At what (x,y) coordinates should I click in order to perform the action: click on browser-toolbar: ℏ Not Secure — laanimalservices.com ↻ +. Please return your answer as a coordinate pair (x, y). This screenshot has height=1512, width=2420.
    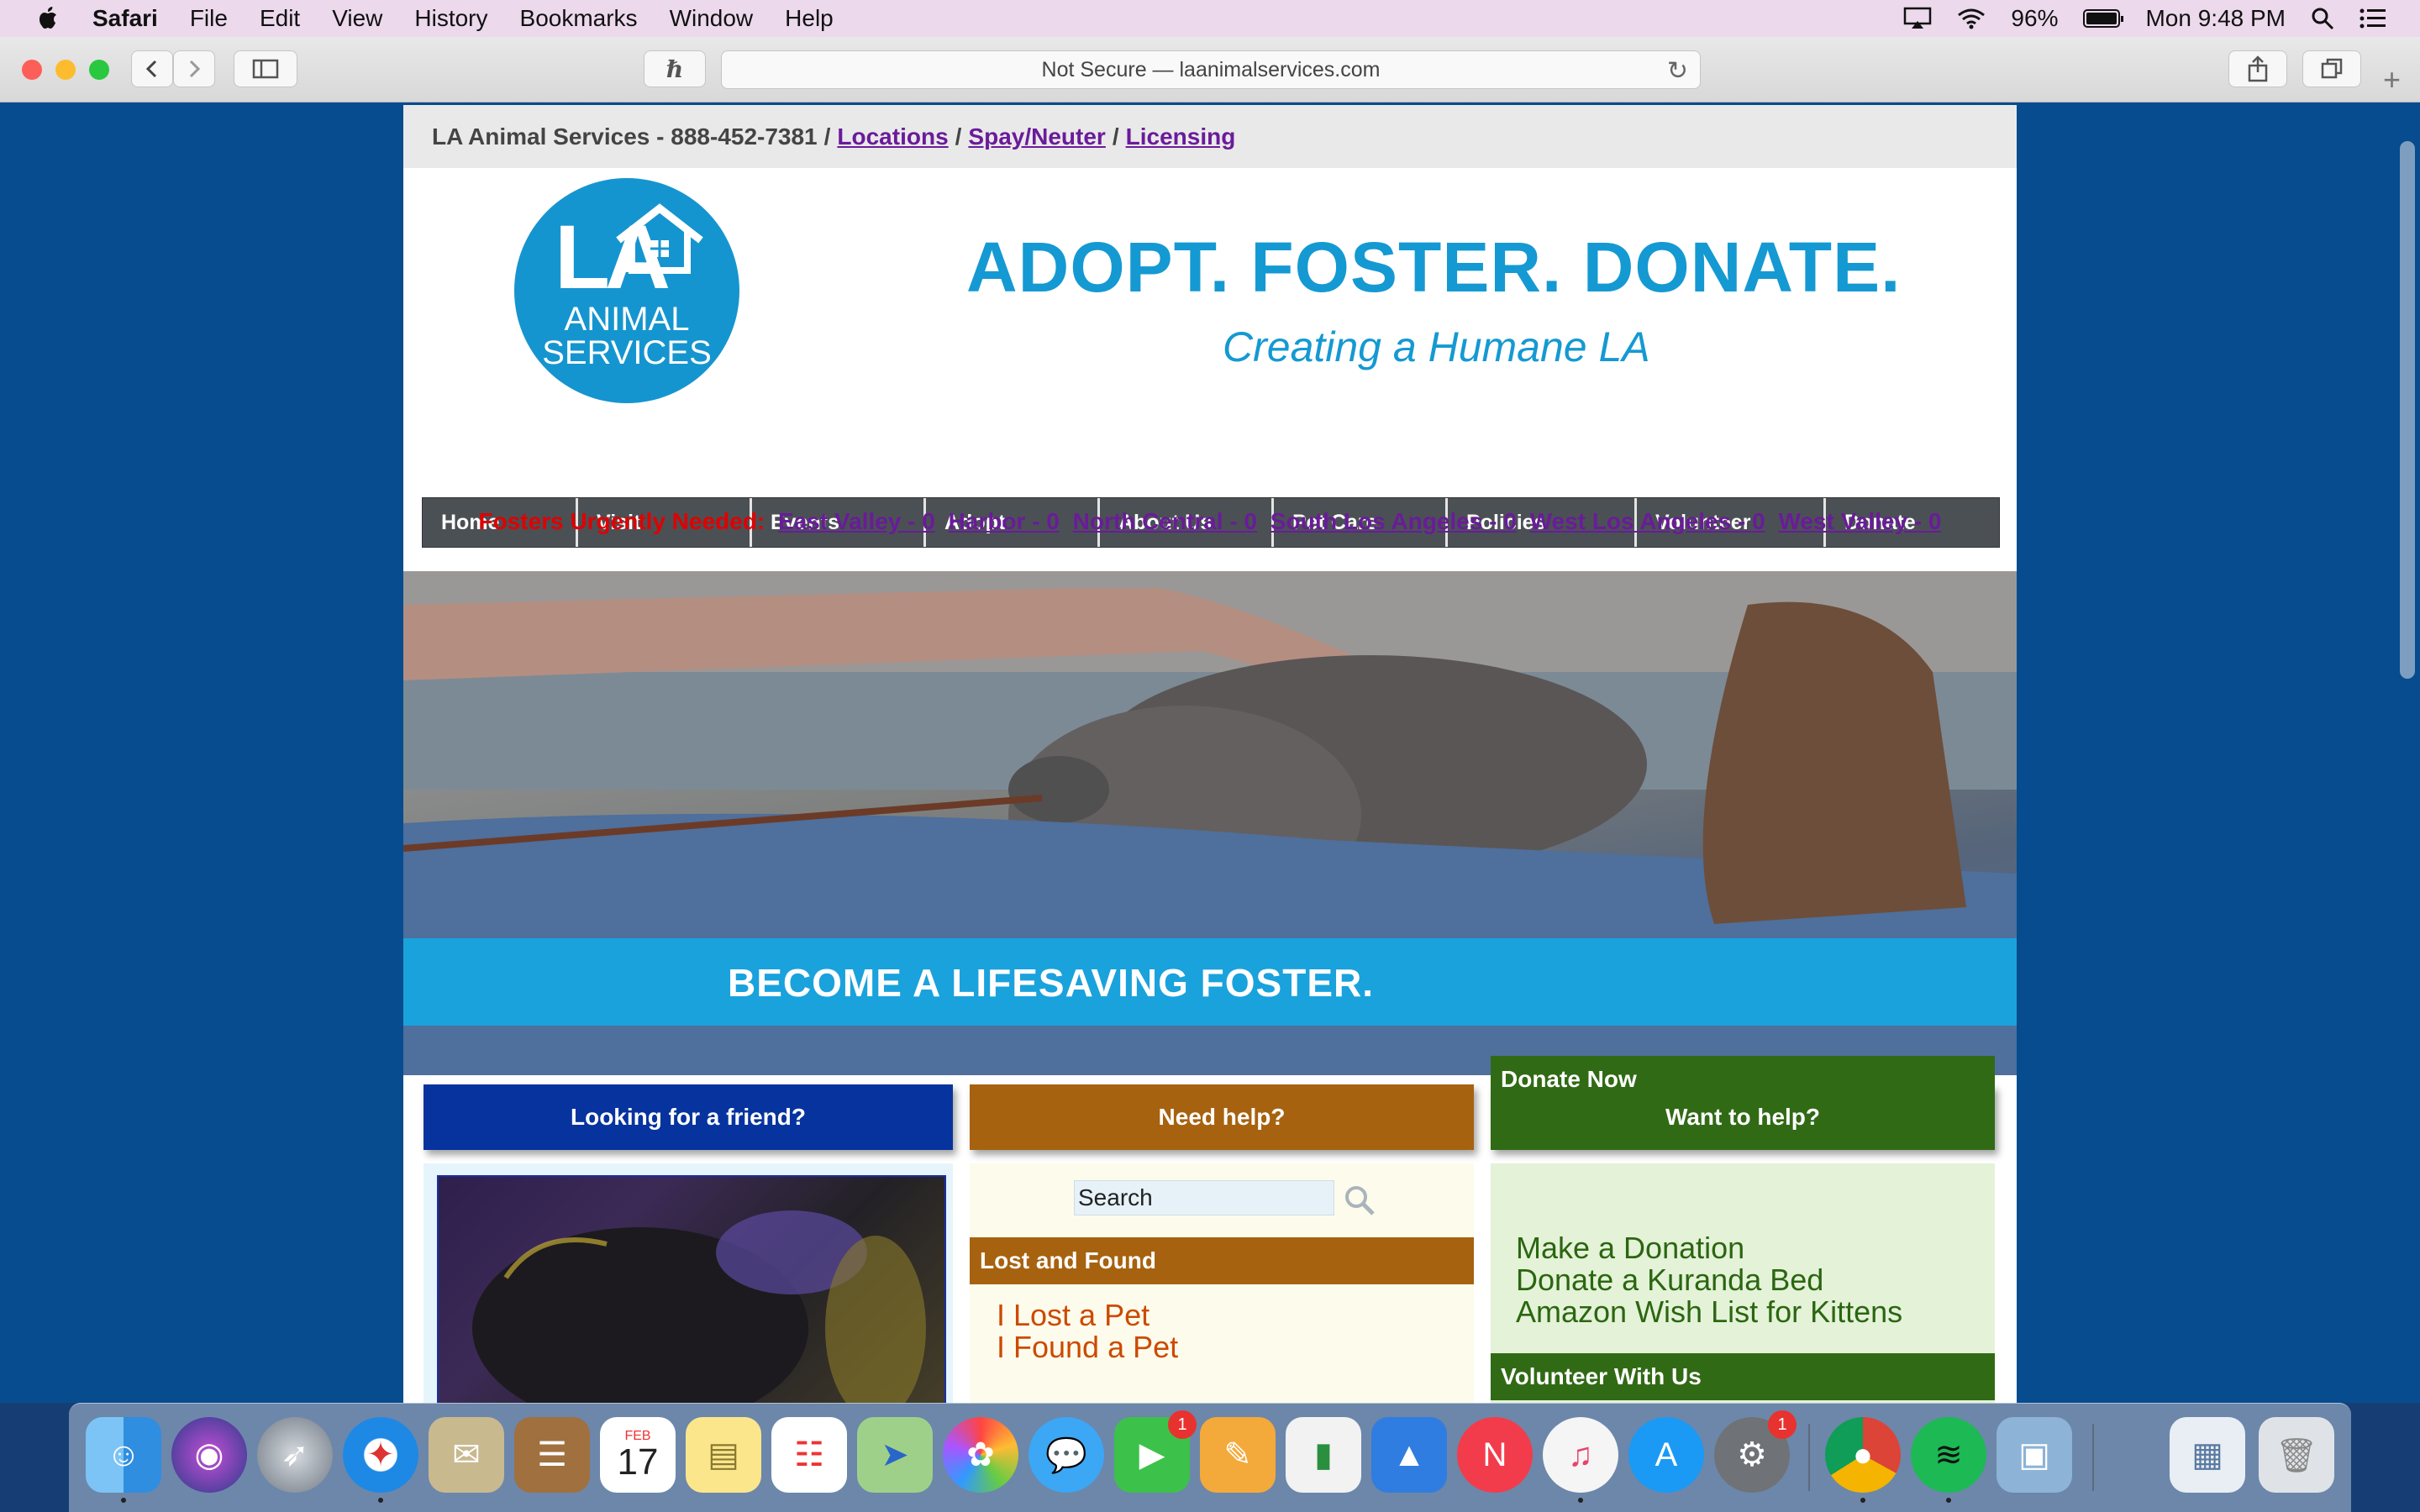
    Looking at the image, I should click on (1210, 69).